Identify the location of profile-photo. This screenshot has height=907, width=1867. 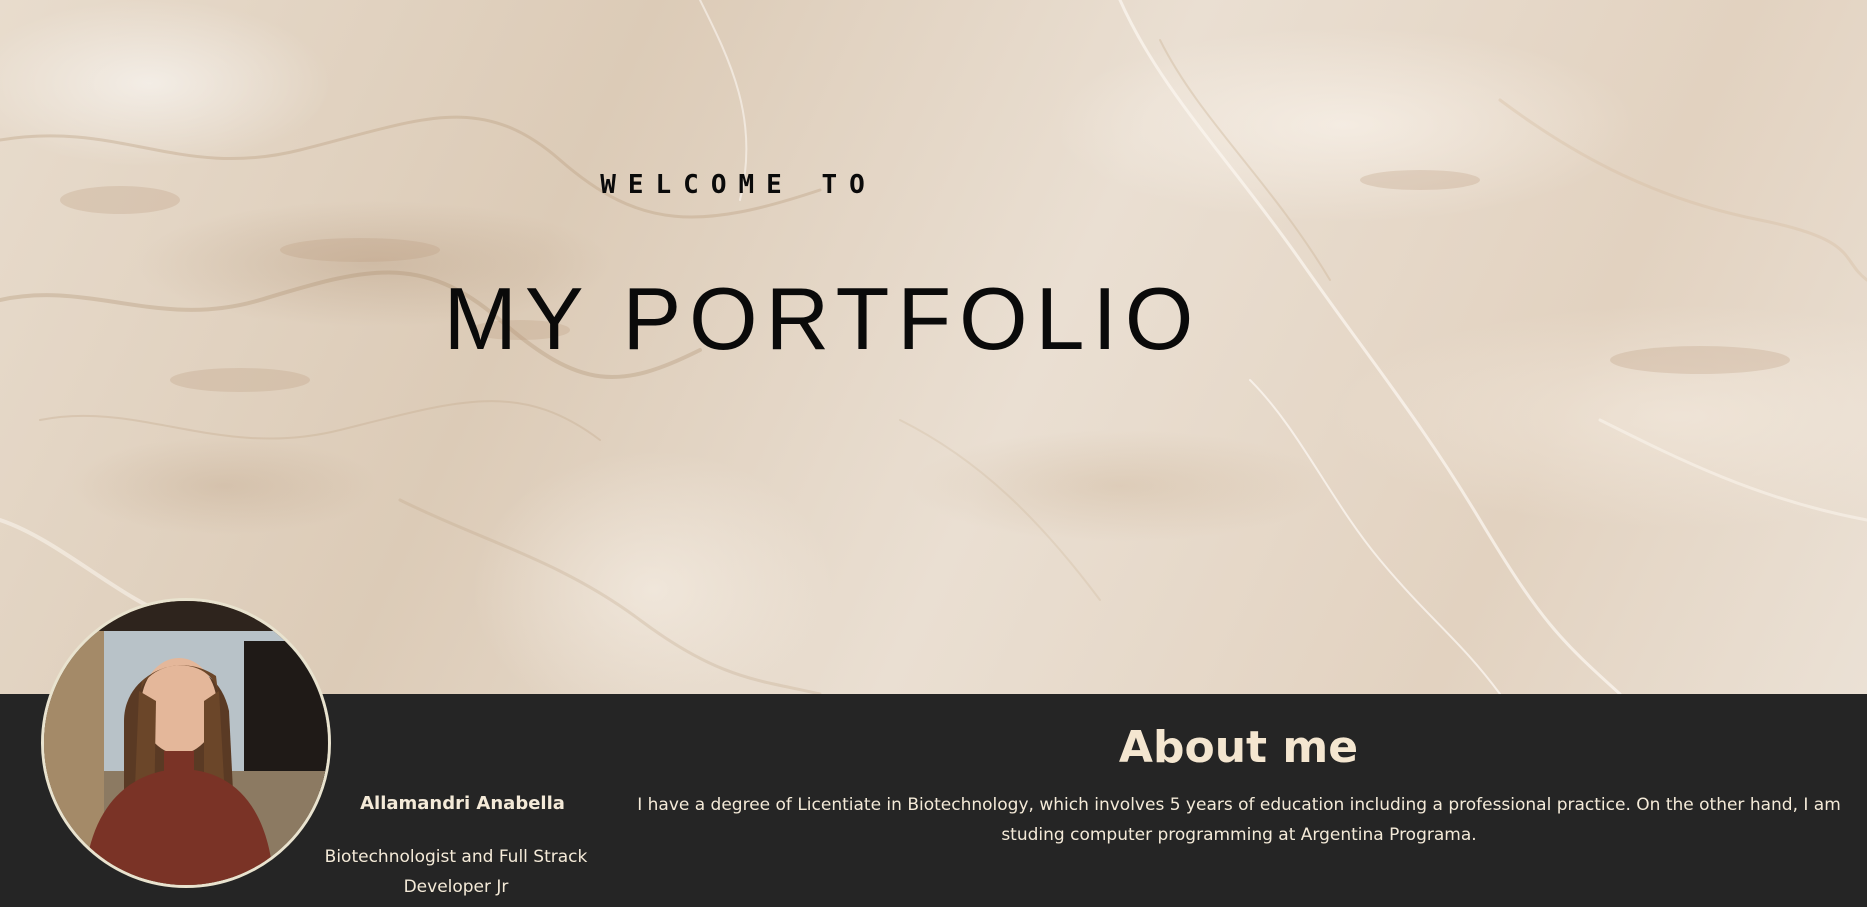
(186, 743).